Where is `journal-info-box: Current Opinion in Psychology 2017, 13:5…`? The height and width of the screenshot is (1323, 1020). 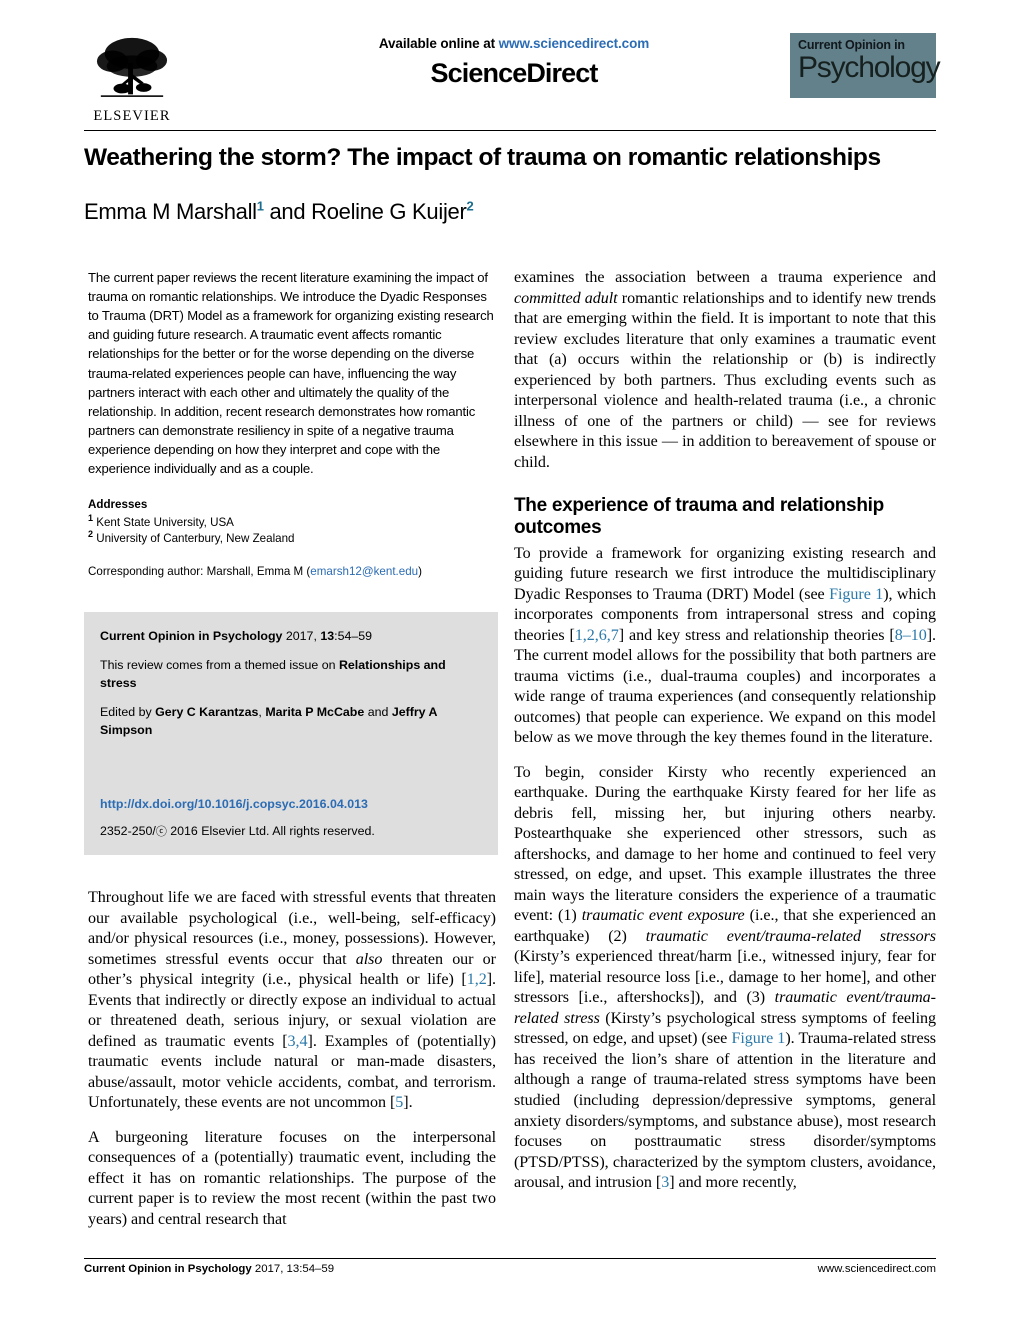 journal-info-box: Current Opinion in Psychology 2017, 13:5… is located at coordinates (291, 733).